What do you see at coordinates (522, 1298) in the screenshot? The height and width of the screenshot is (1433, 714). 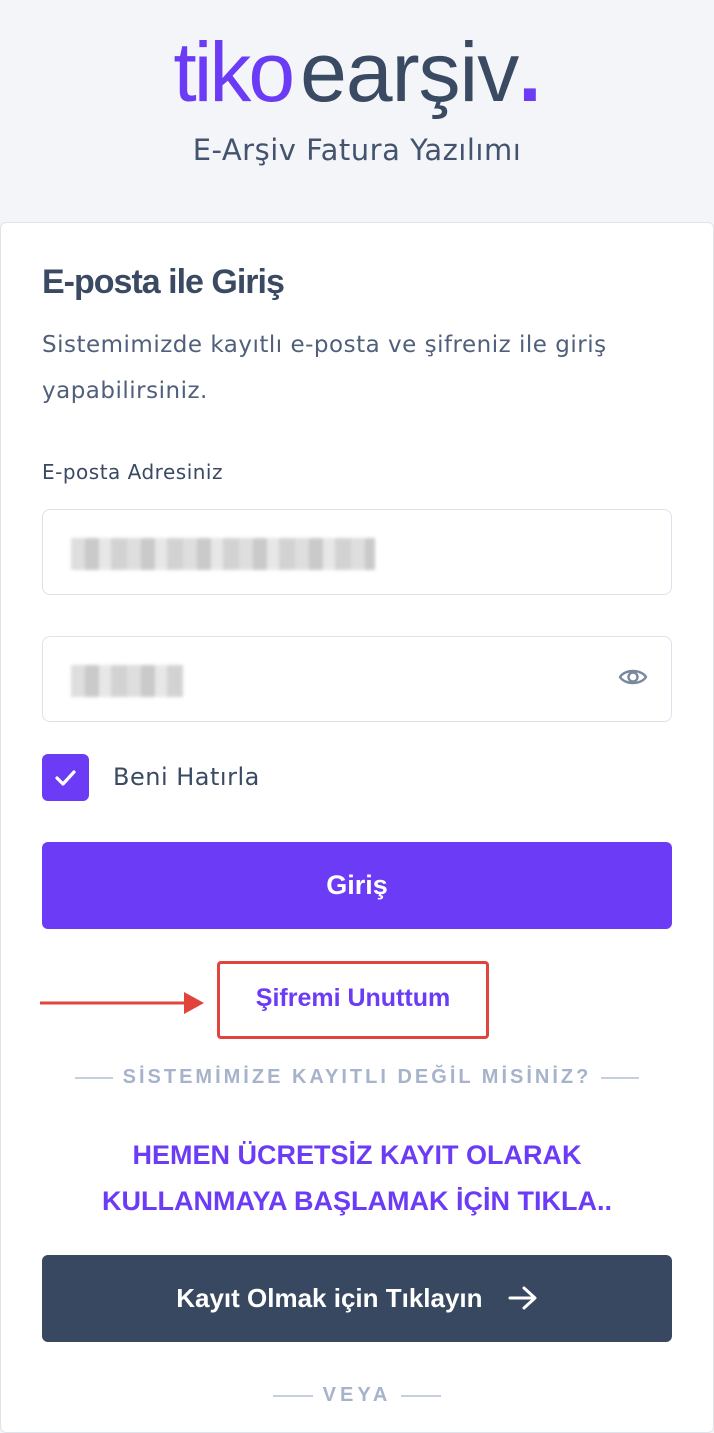 I see `arrow-right-icon` at bounding box center [522, 1298].